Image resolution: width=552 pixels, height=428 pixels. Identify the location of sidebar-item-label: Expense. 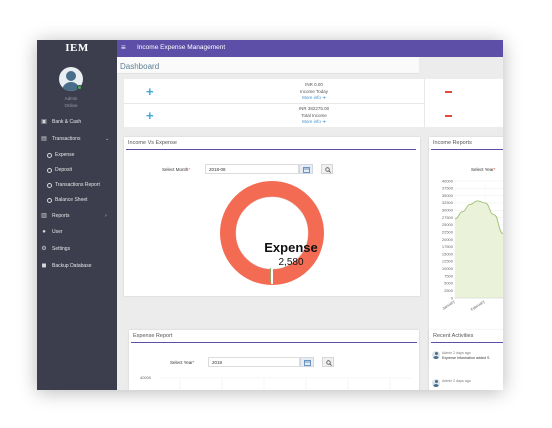
(65, 155).